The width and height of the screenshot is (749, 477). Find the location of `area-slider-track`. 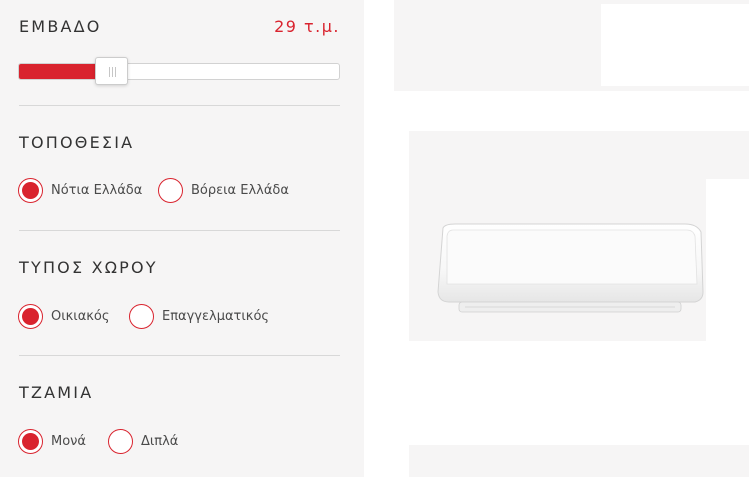

area-slider-track is located at coordinates (179, 71).